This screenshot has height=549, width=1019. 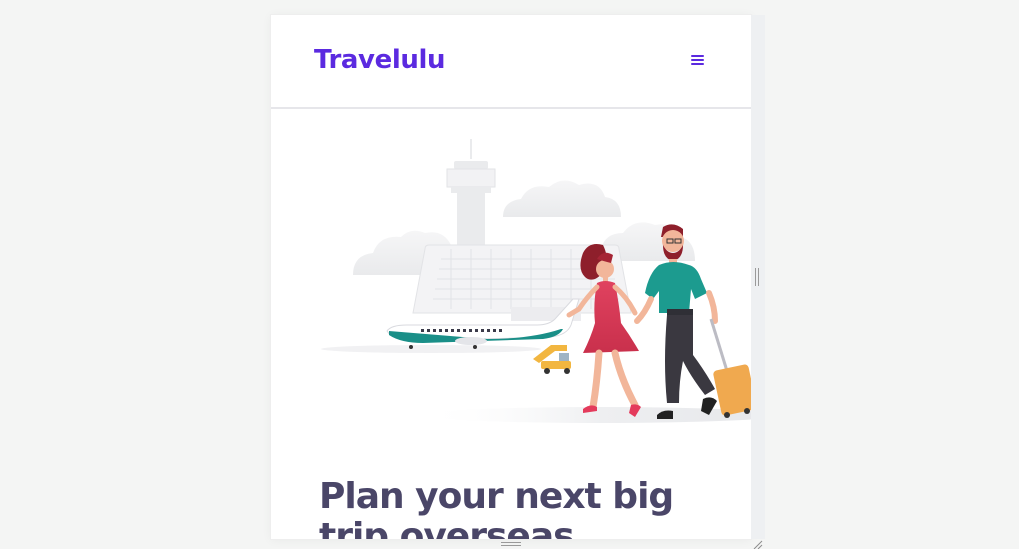 I want to click on brand-logo: Travelulu, so click(x=379, y=60).